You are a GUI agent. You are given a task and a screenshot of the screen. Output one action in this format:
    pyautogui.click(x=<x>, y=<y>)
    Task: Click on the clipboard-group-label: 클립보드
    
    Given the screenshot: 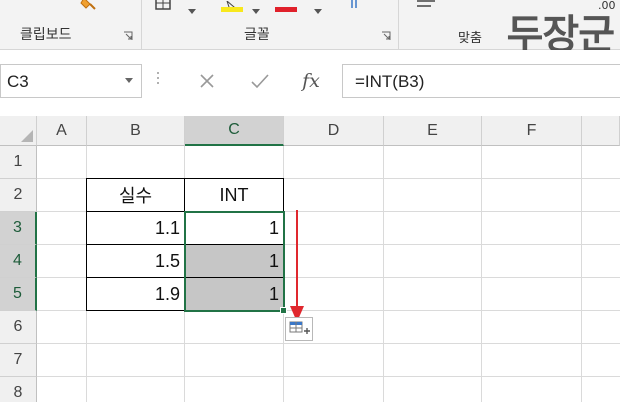 What is the action you would take?
    pyautogui.click(x=46, y=35)
    